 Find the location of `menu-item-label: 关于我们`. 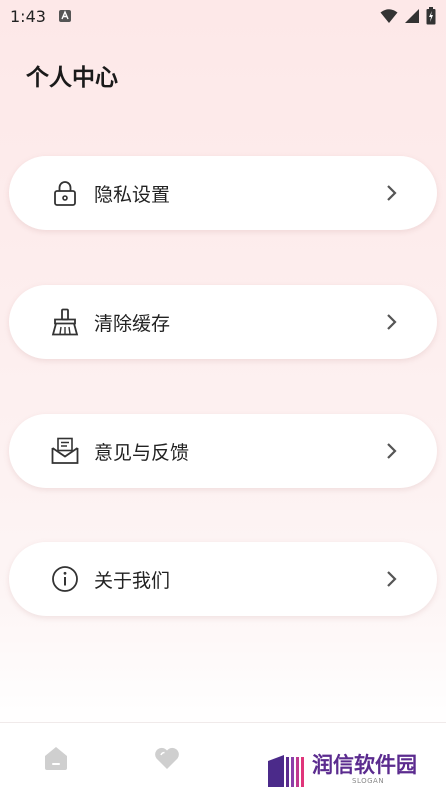

menu-item-label: 关于我们 is located at coordinates (132, 580).